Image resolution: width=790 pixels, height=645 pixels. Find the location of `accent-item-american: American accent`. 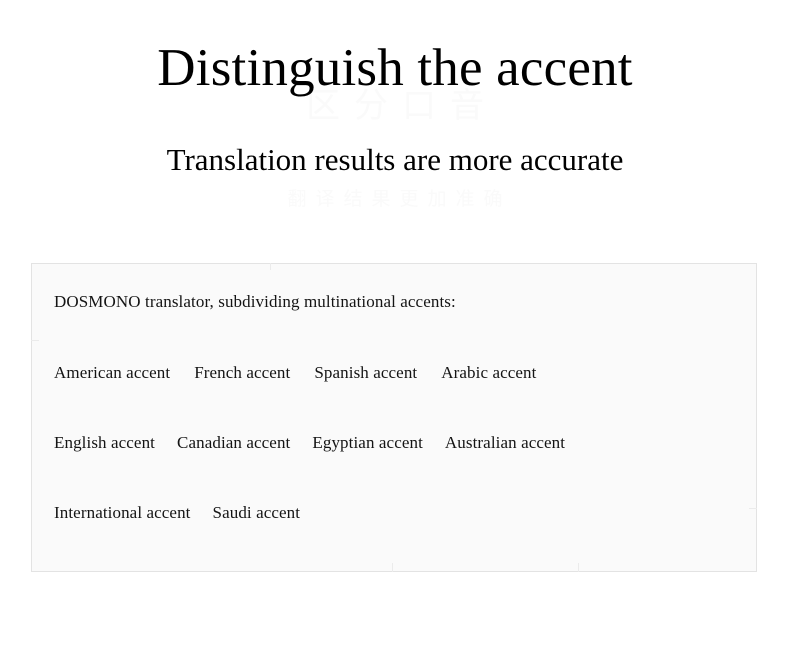

accent-item-american: American accent is located at coordinates (112, 373).